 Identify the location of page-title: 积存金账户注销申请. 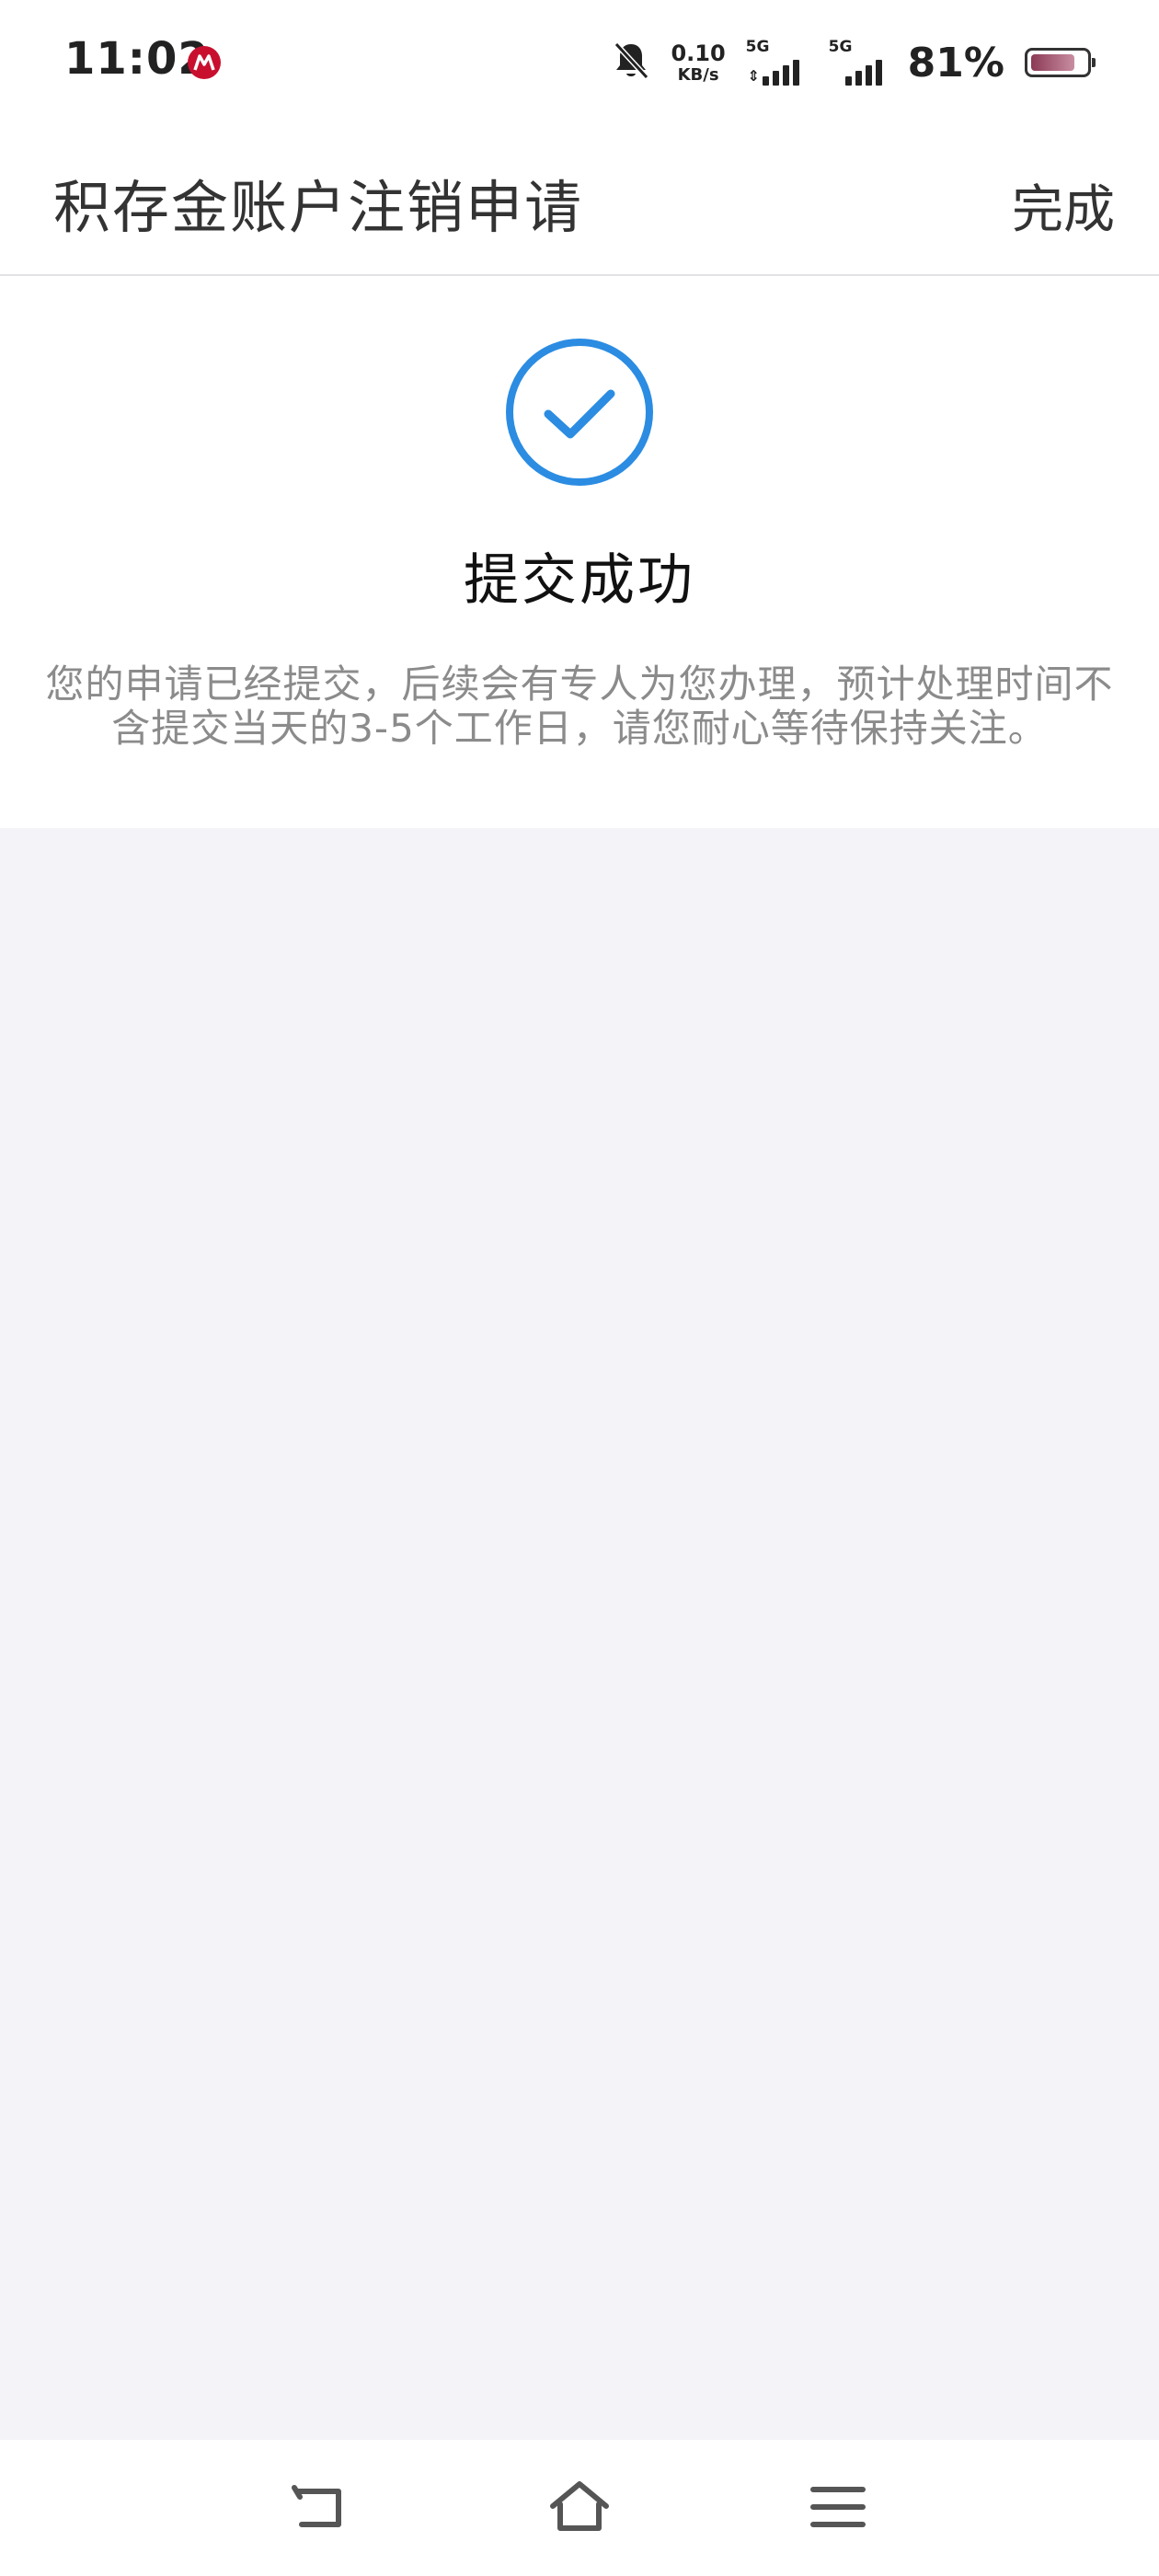
(318, 207).